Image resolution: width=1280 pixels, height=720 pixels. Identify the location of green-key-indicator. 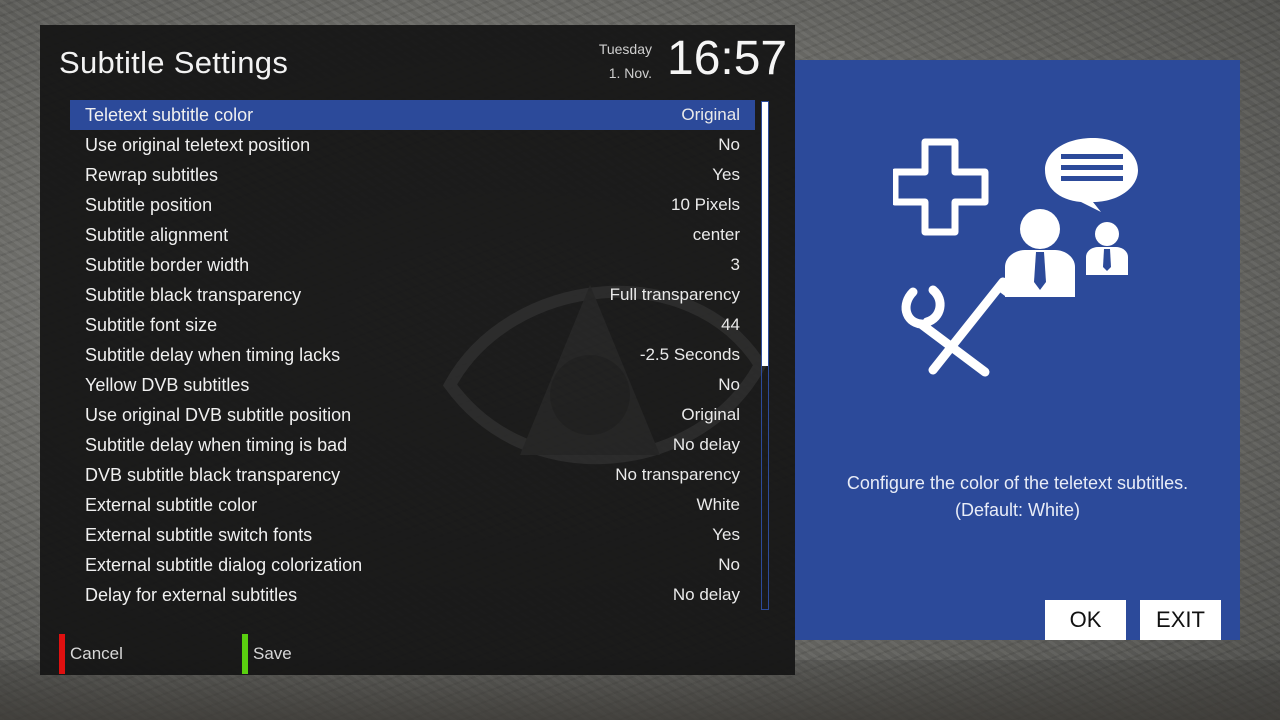
(245, 654).